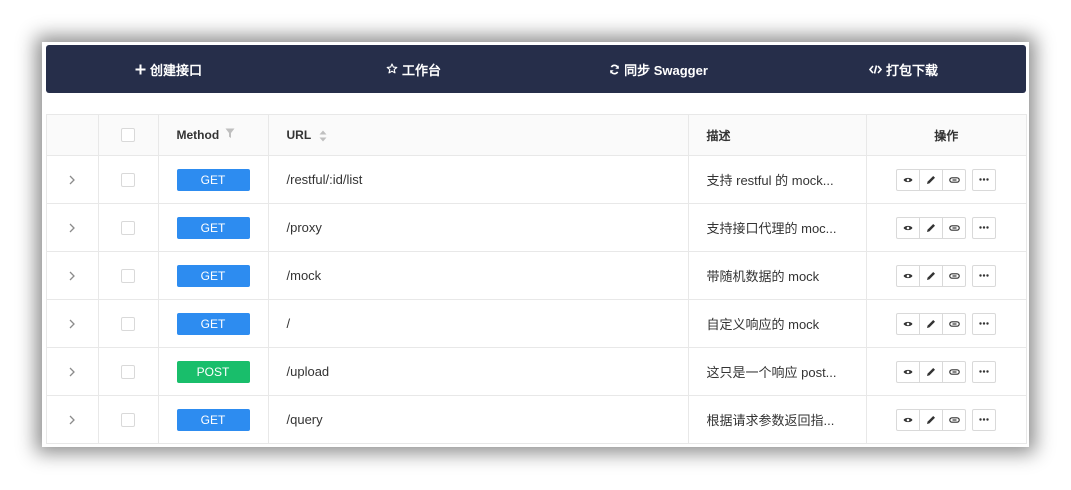 The width and height of the screenshot is (1071, 490). I want to click on filter-icon, so click(230, 135).